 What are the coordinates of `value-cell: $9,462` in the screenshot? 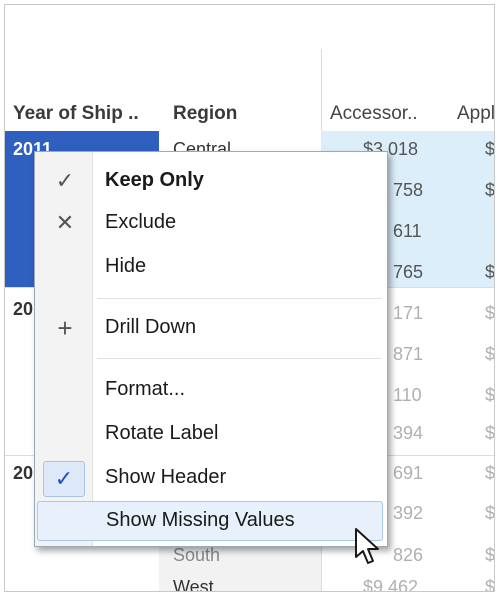 It's located at (391, 584).